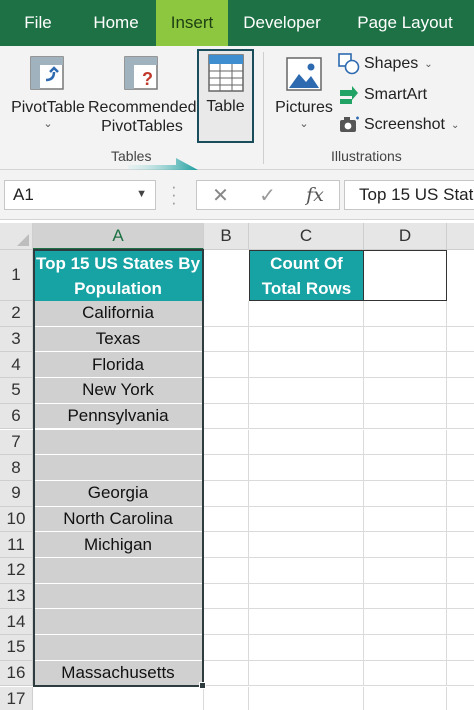  What do you see at coordinates (118, 571) in the screenshot?
I see `cell-a12` at bounding box center [118, 571].